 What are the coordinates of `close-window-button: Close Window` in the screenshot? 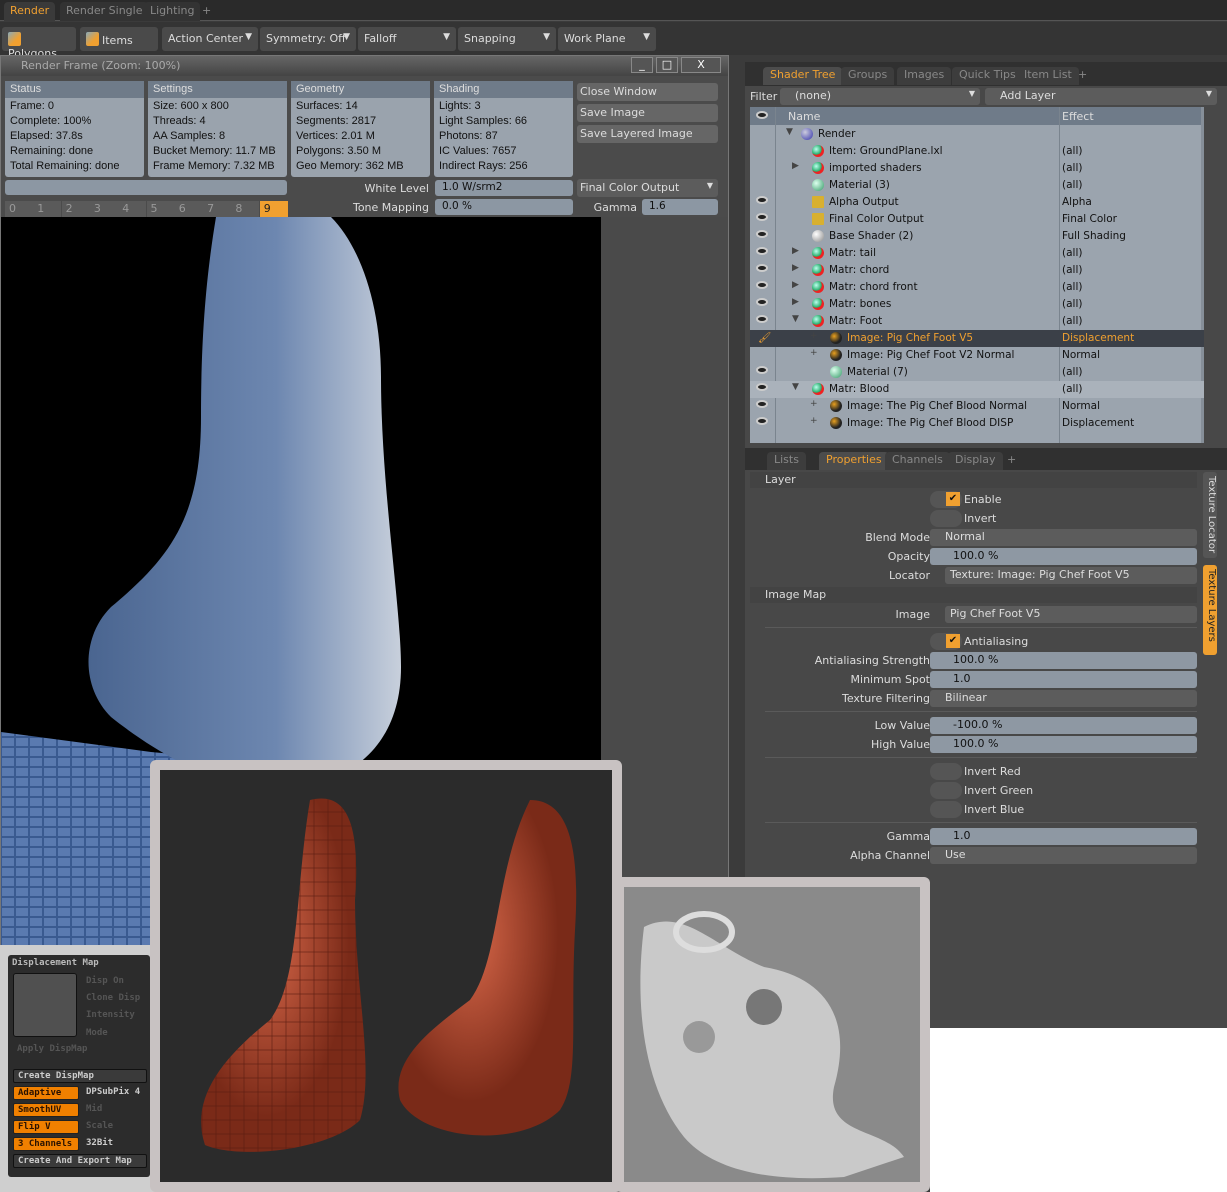 It's located at (647, 92).